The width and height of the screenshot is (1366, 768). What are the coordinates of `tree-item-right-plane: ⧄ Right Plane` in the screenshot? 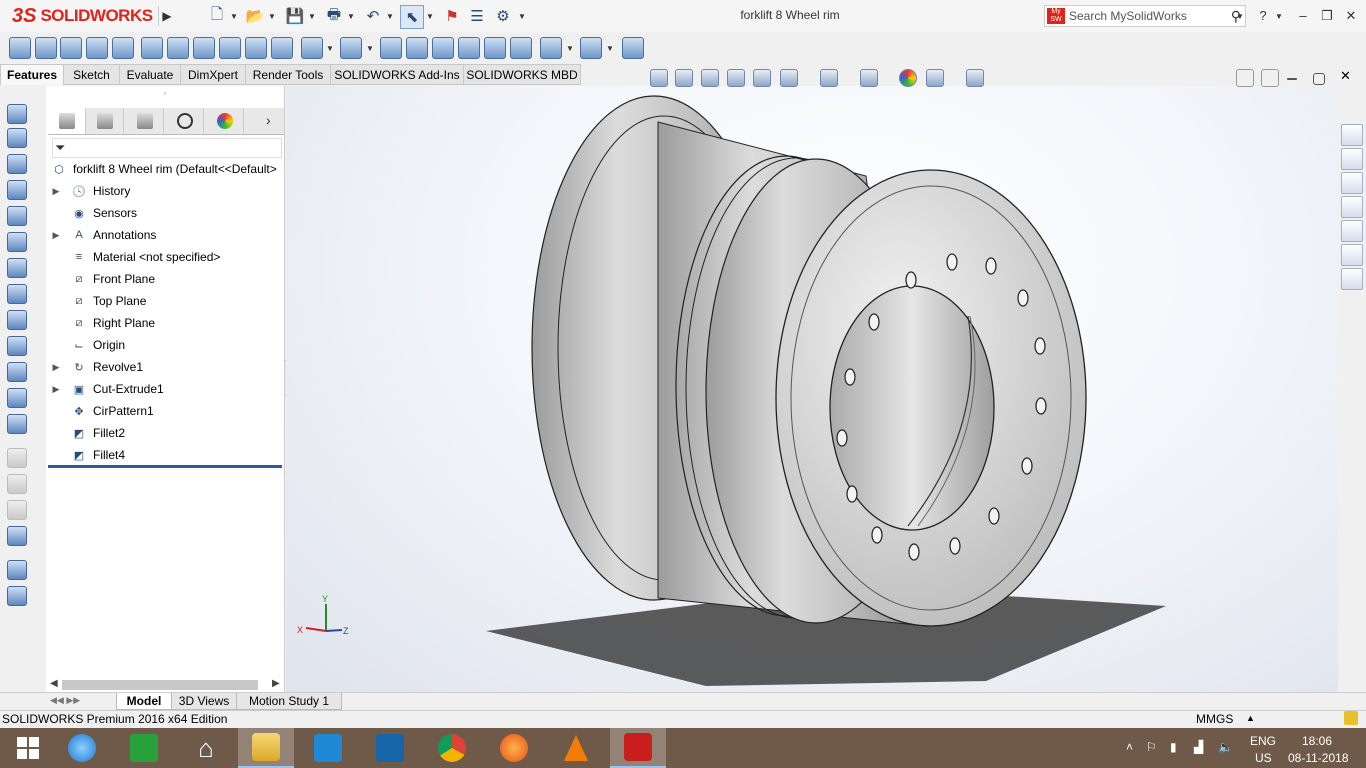 It's located at (166, 323).